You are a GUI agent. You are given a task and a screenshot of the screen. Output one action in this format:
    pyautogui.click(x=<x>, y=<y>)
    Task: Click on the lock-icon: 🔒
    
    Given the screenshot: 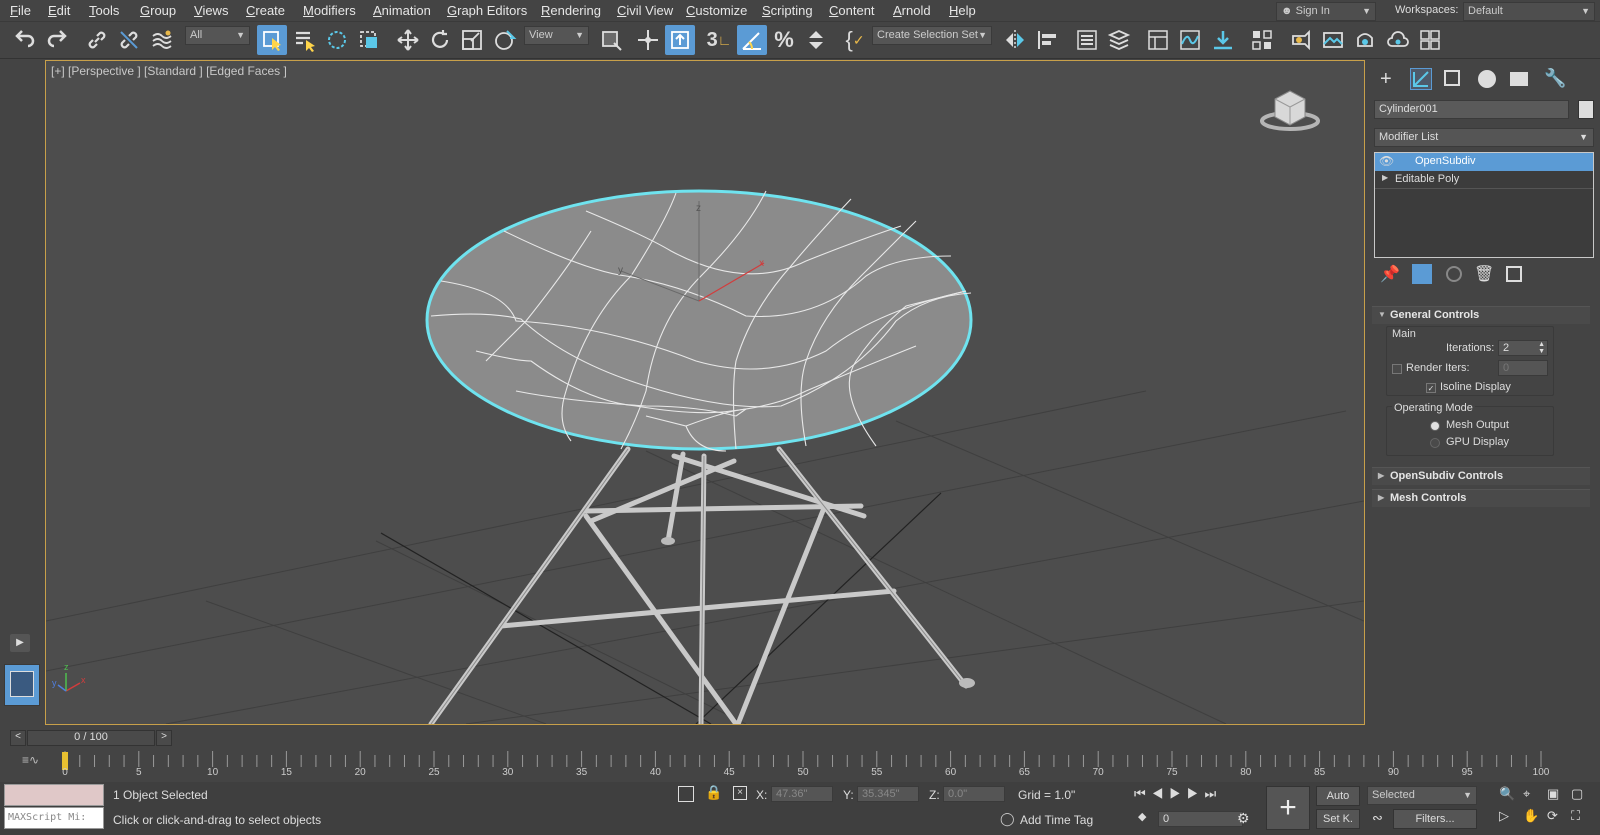 What is the action you would take?
    pyautogui.click(x=713, y=792)
    